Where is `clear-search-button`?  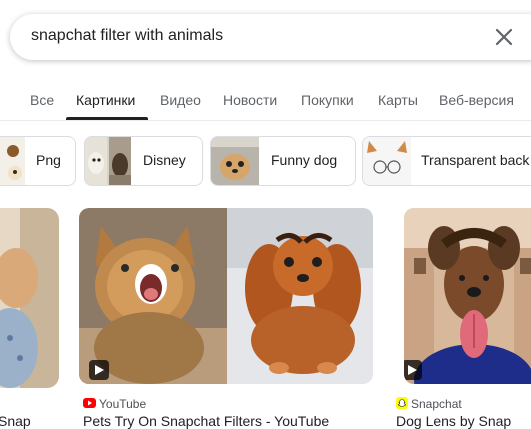
clear-search-button is located at coordinates (504, 37).